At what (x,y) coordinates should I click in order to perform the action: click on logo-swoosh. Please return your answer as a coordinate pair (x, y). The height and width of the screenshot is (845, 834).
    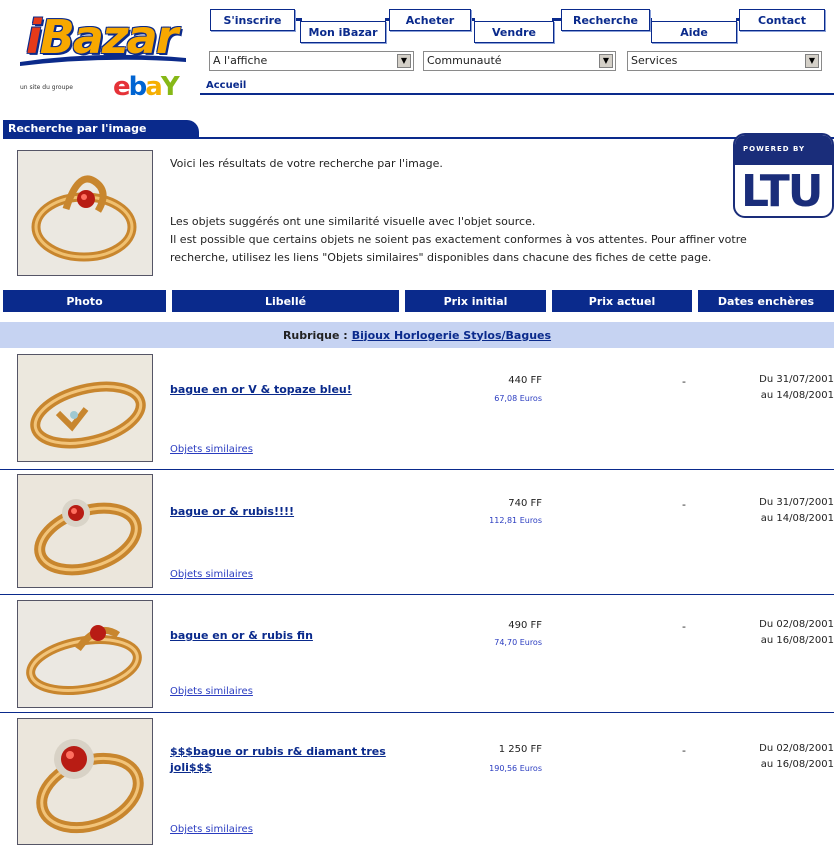
    Looking at the image, I should click on (103, 60).